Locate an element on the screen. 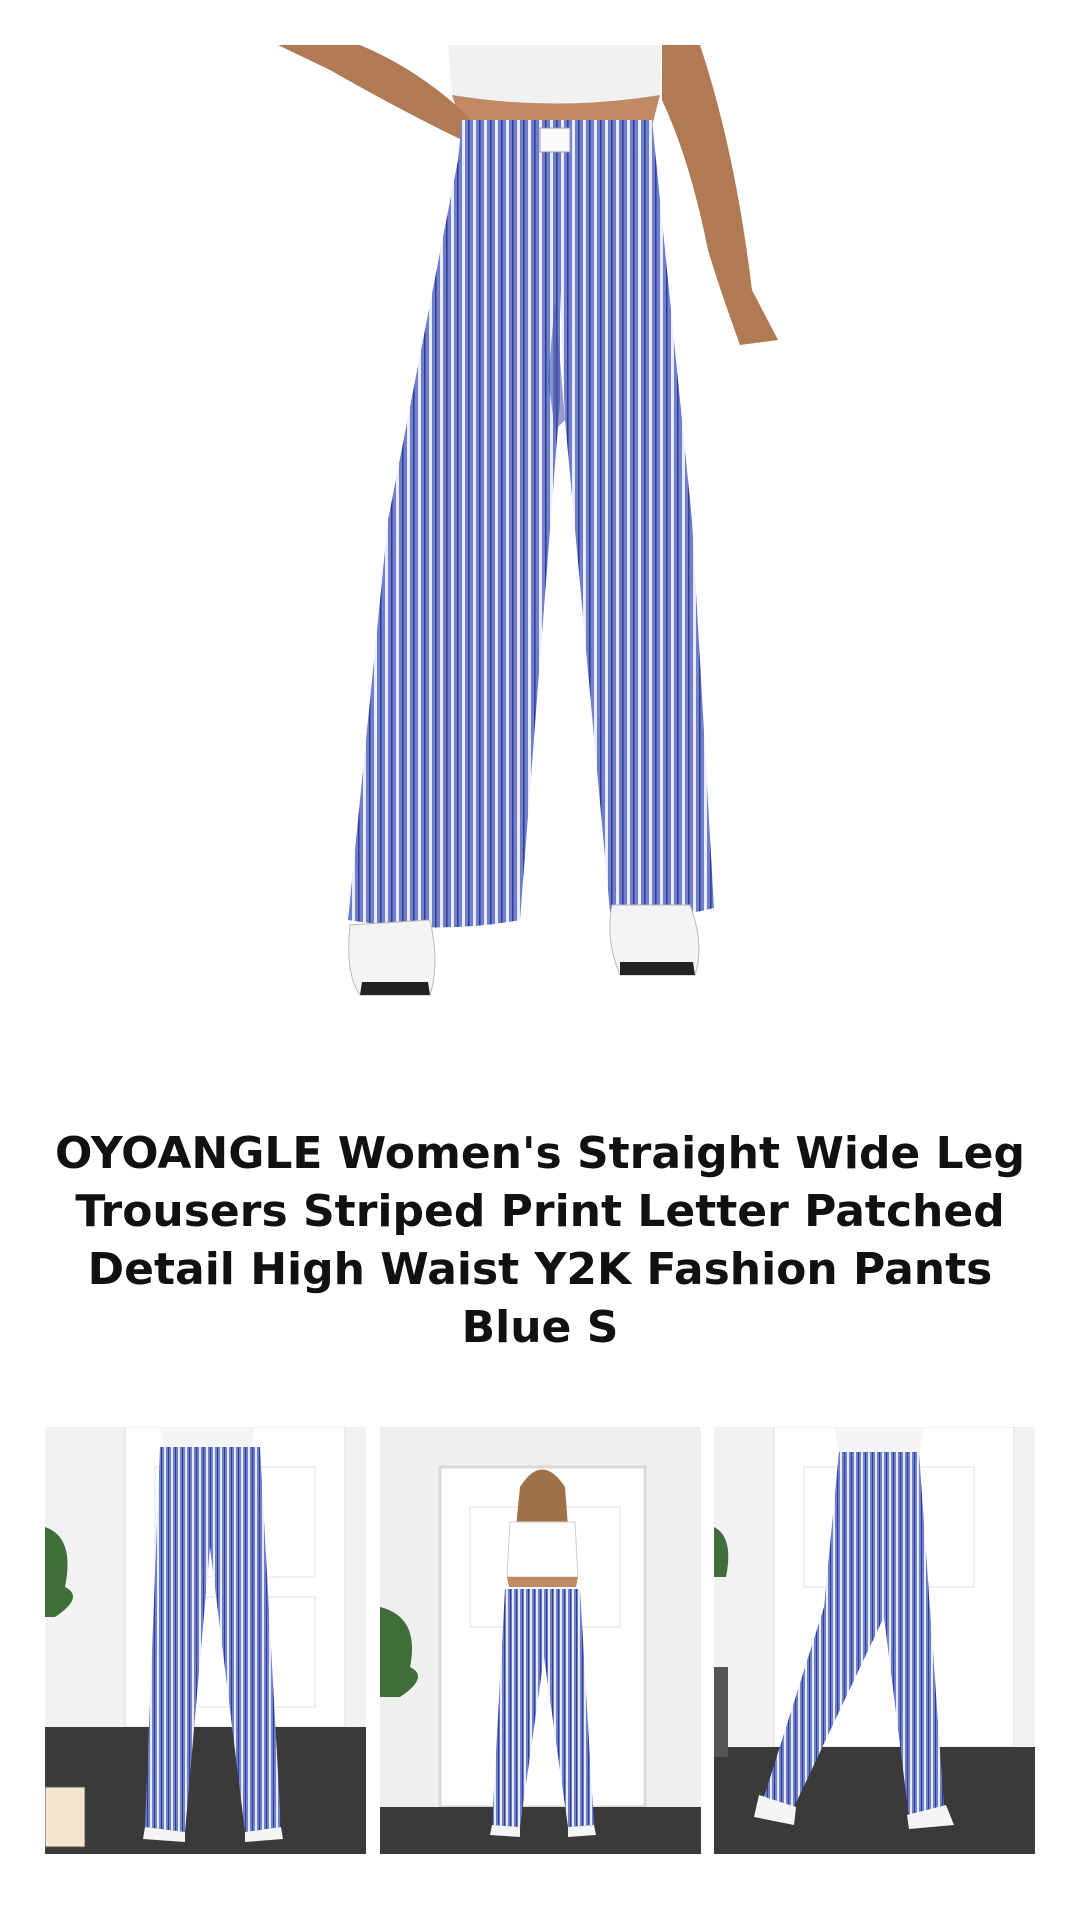 The width and height of the screenshot is (1080, 1920). thumbnail-front-full-view is located at coordinates (540, 1640).